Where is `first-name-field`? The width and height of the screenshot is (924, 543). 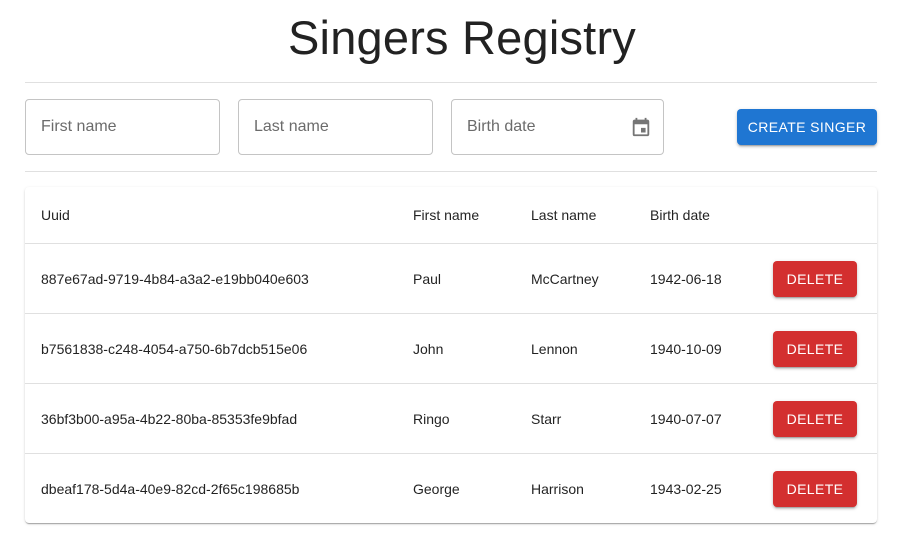
first-name-field is located at coordinates (122, 127).